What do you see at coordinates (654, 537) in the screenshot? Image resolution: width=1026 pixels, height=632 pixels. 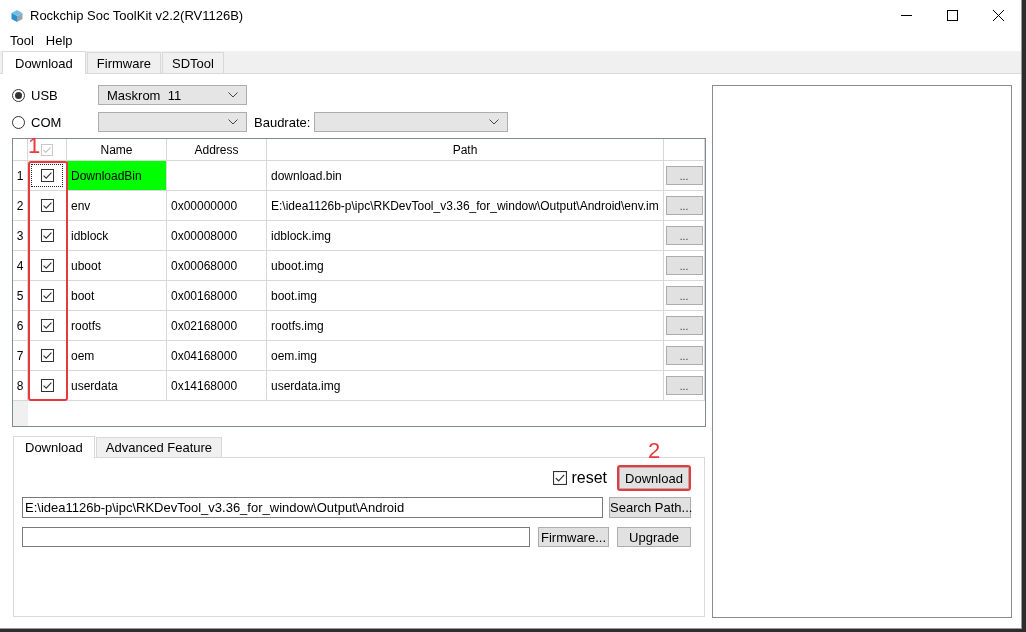 I see `upgrade-button: Upgrade` at bounding box center [654, 537].